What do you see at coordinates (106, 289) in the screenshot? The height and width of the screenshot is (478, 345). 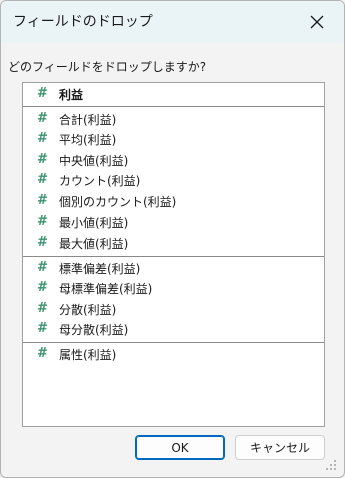 I see `list-item-label: 母標準偏差(利益)` at bounding box center [106, 289].